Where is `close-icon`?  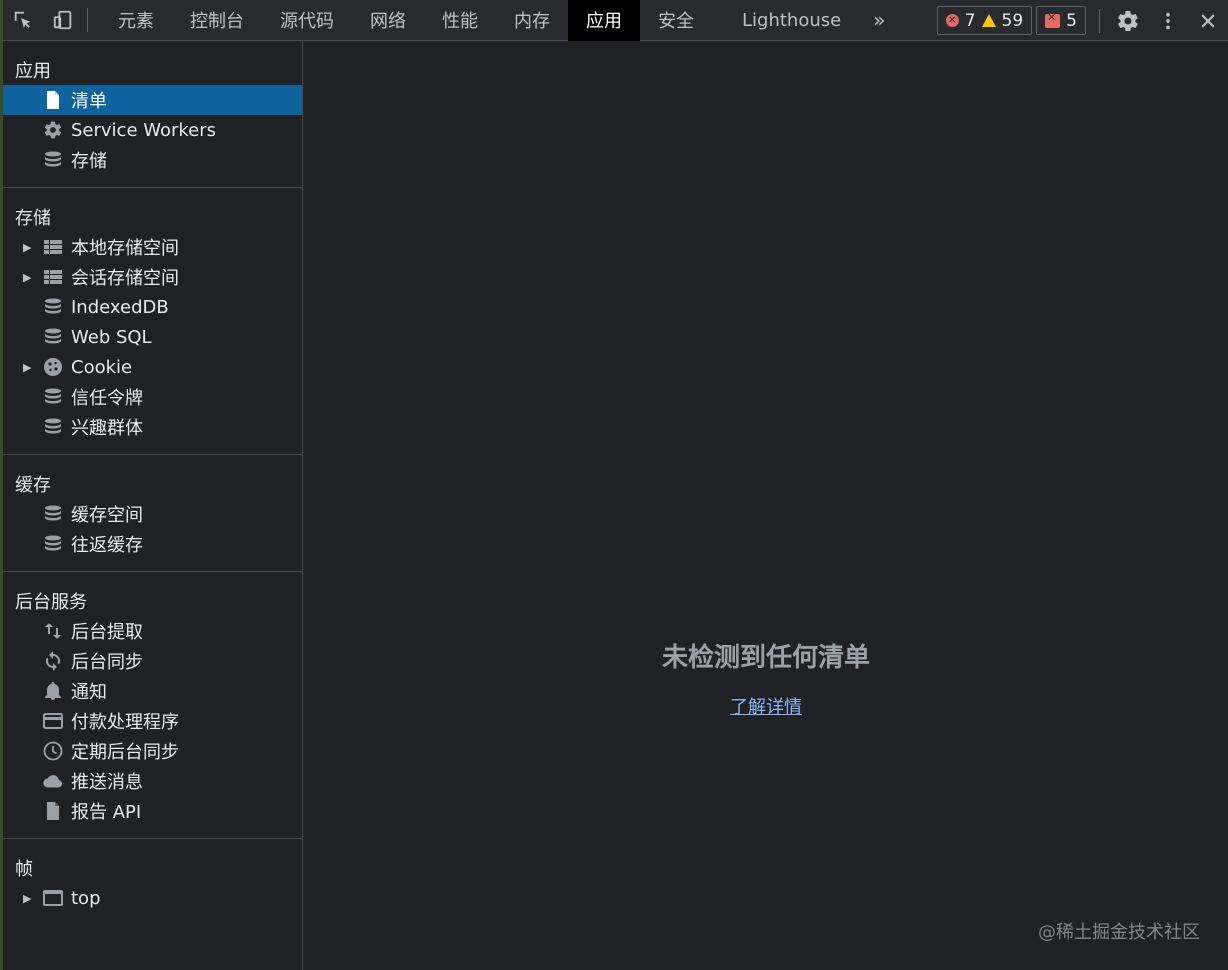
close-icon is located at coordinates (1208, 20).